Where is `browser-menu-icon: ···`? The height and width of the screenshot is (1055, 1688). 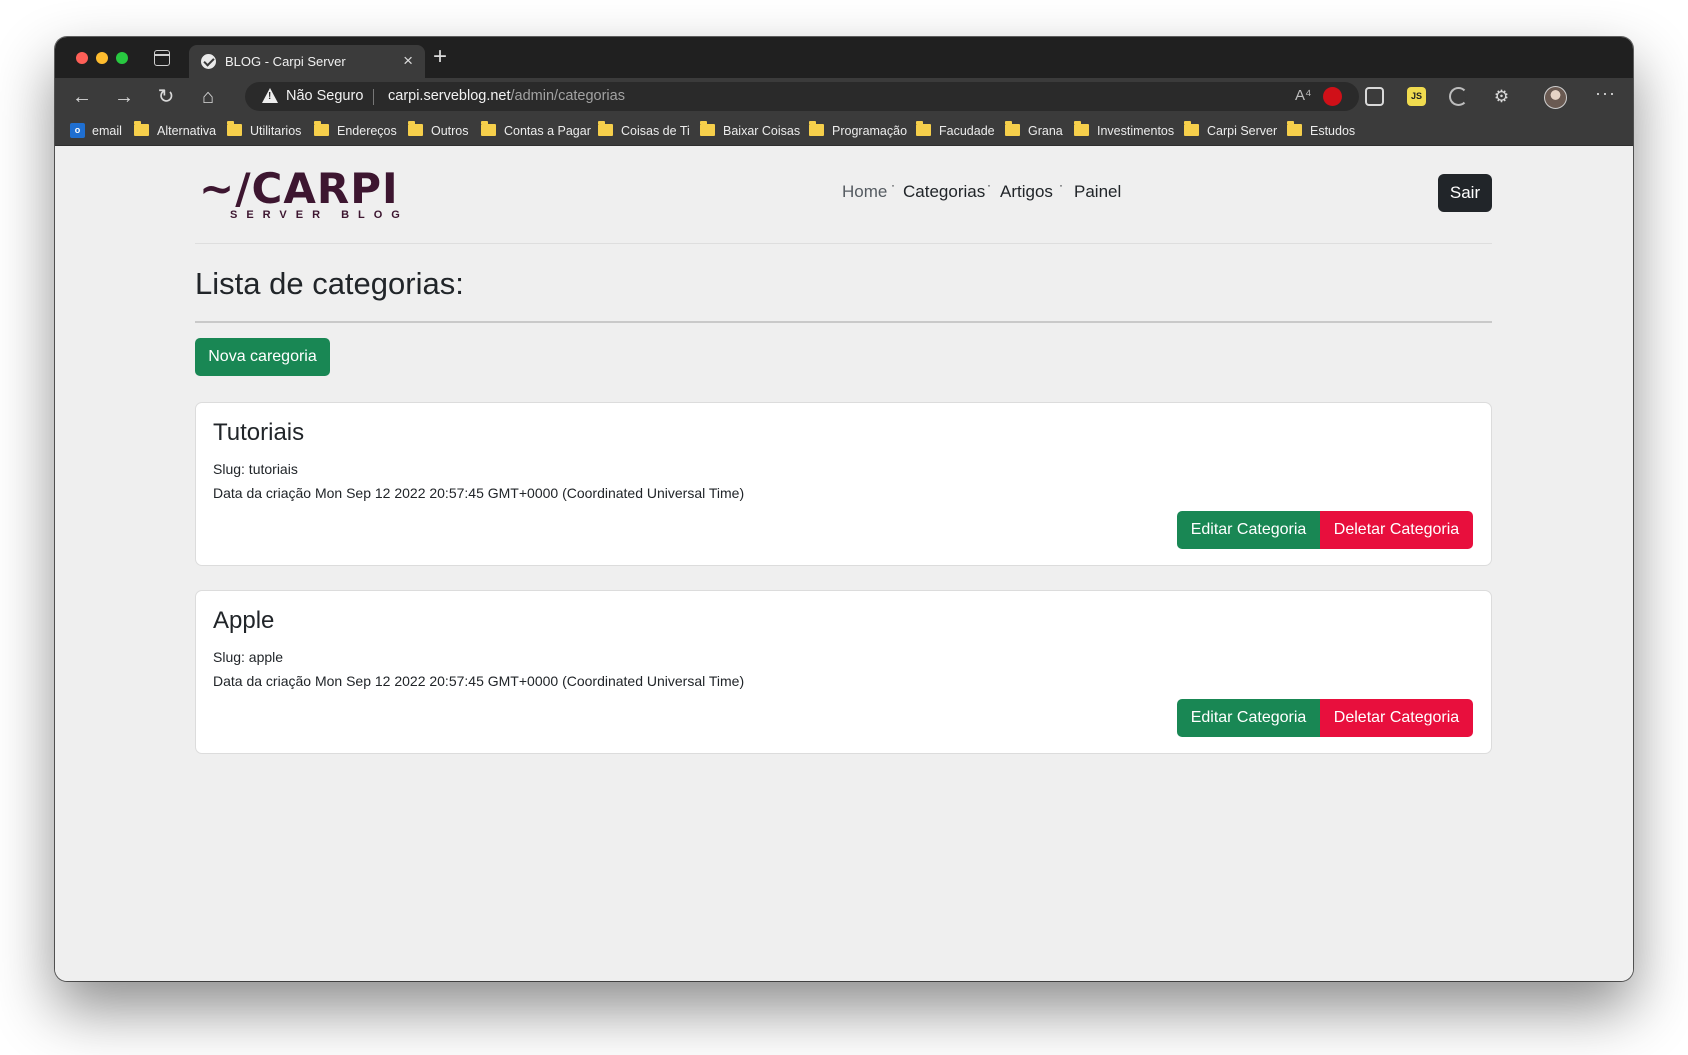 browser-menu-icon: ··· is located at coordinates (1605, 93).